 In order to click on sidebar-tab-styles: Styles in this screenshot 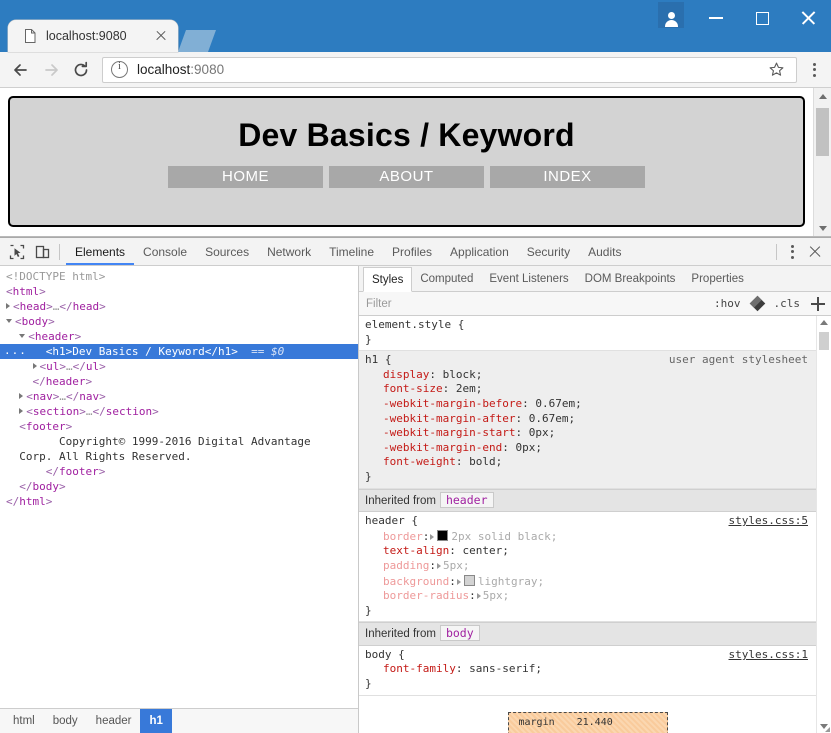, I will do `click(388, 279)`.